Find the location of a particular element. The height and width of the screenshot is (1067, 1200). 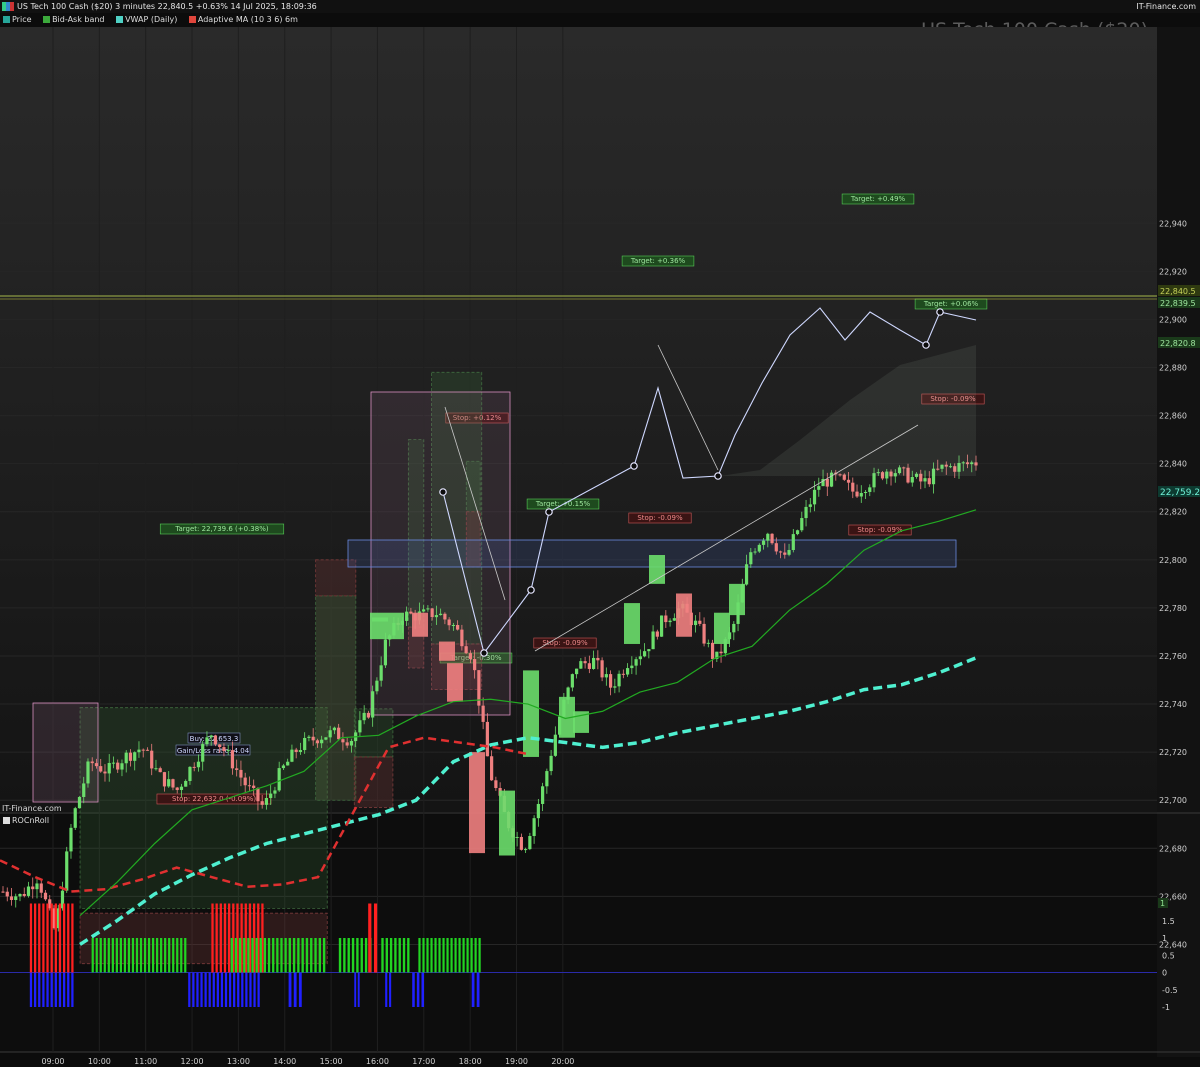

price-tag-label: 22,759.2 is located at coordinates (1180, 493).